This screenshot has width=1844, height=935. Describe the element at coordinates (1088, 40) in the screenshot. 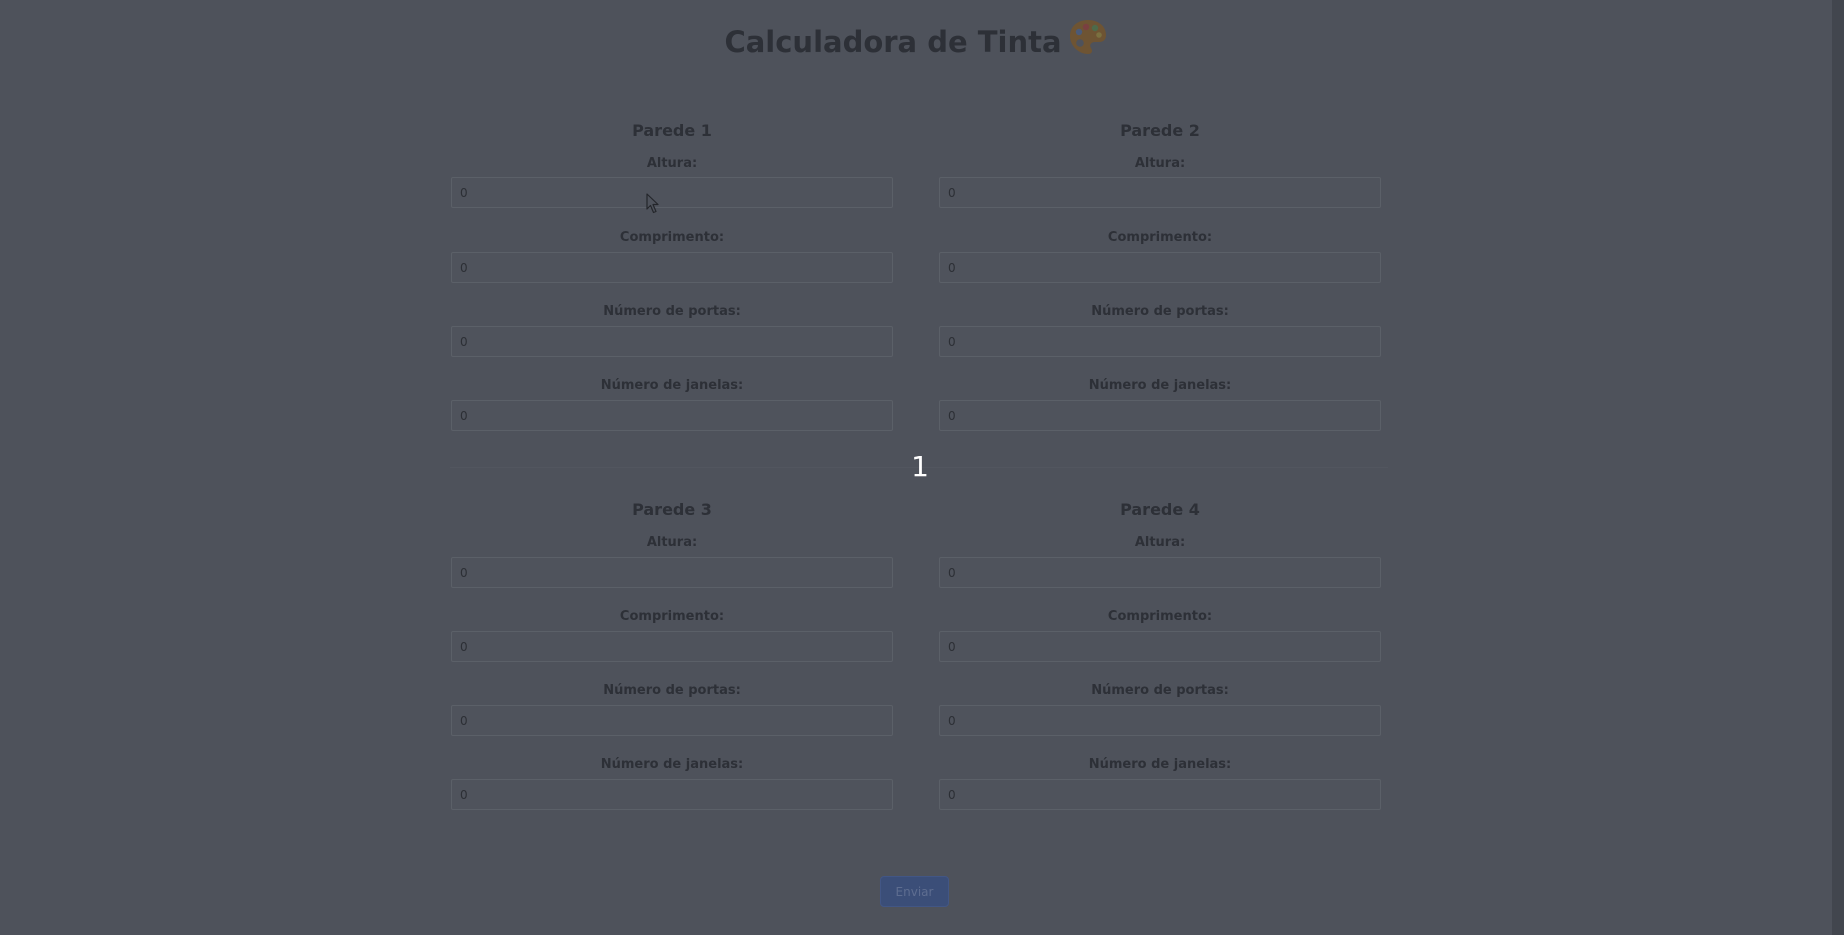

I see `palette-icon` at that location.